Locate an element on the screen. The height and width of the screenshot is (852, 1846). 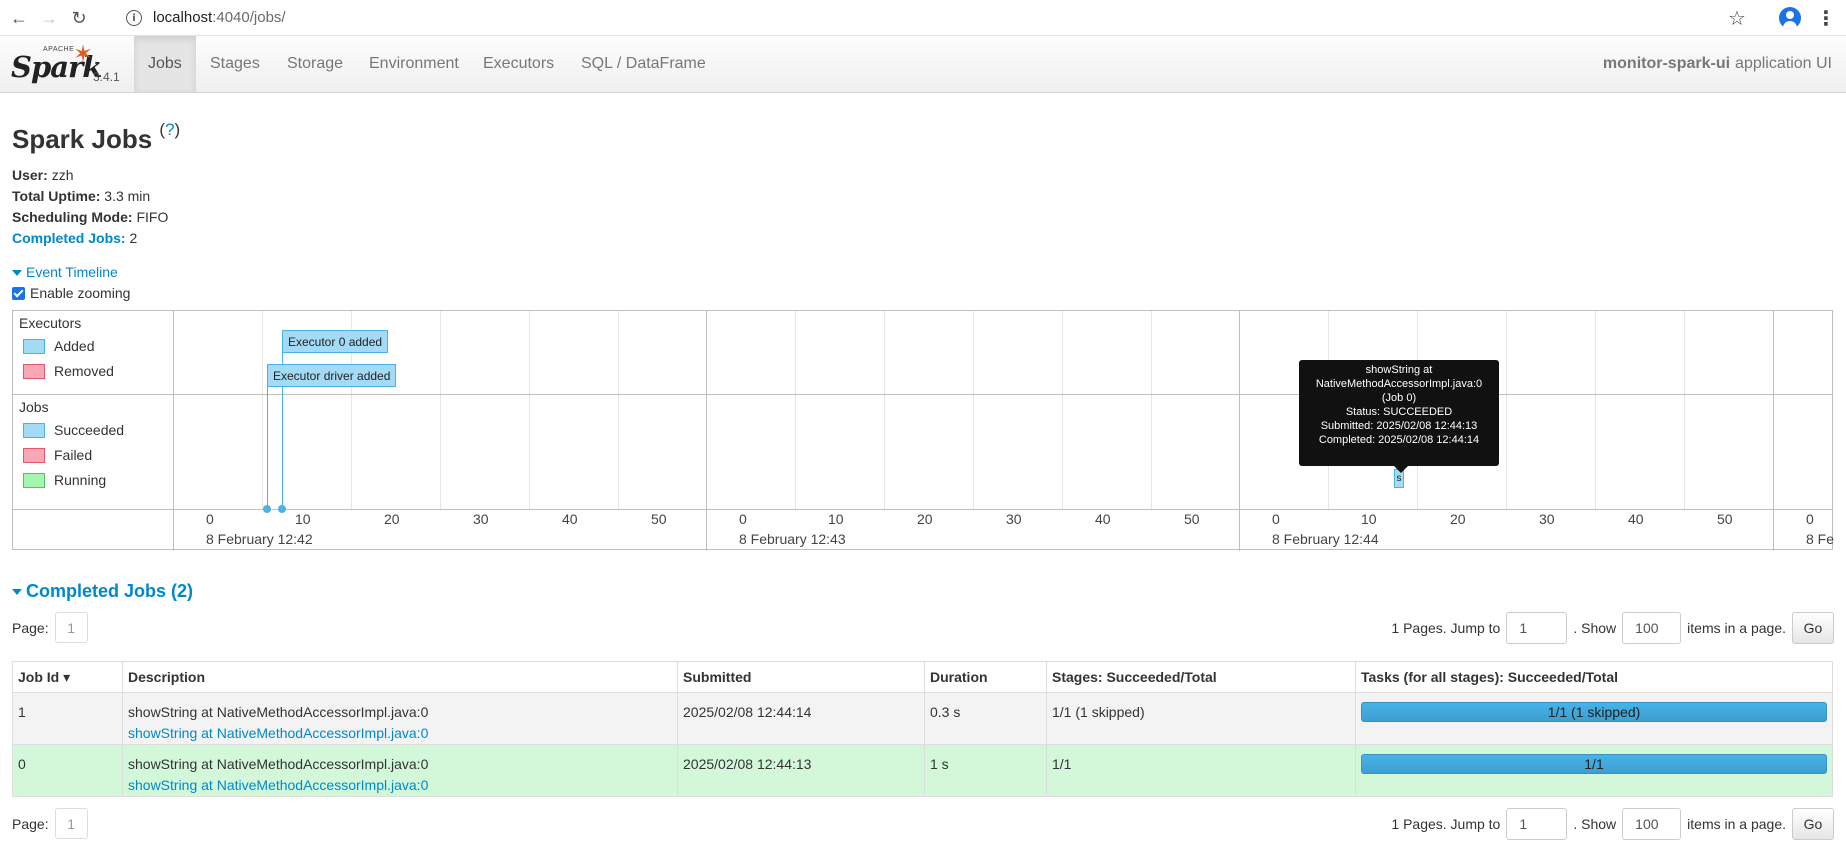
submitted-cell: 2025/02/08 12:44:13 is located at coordinates (801, 770).